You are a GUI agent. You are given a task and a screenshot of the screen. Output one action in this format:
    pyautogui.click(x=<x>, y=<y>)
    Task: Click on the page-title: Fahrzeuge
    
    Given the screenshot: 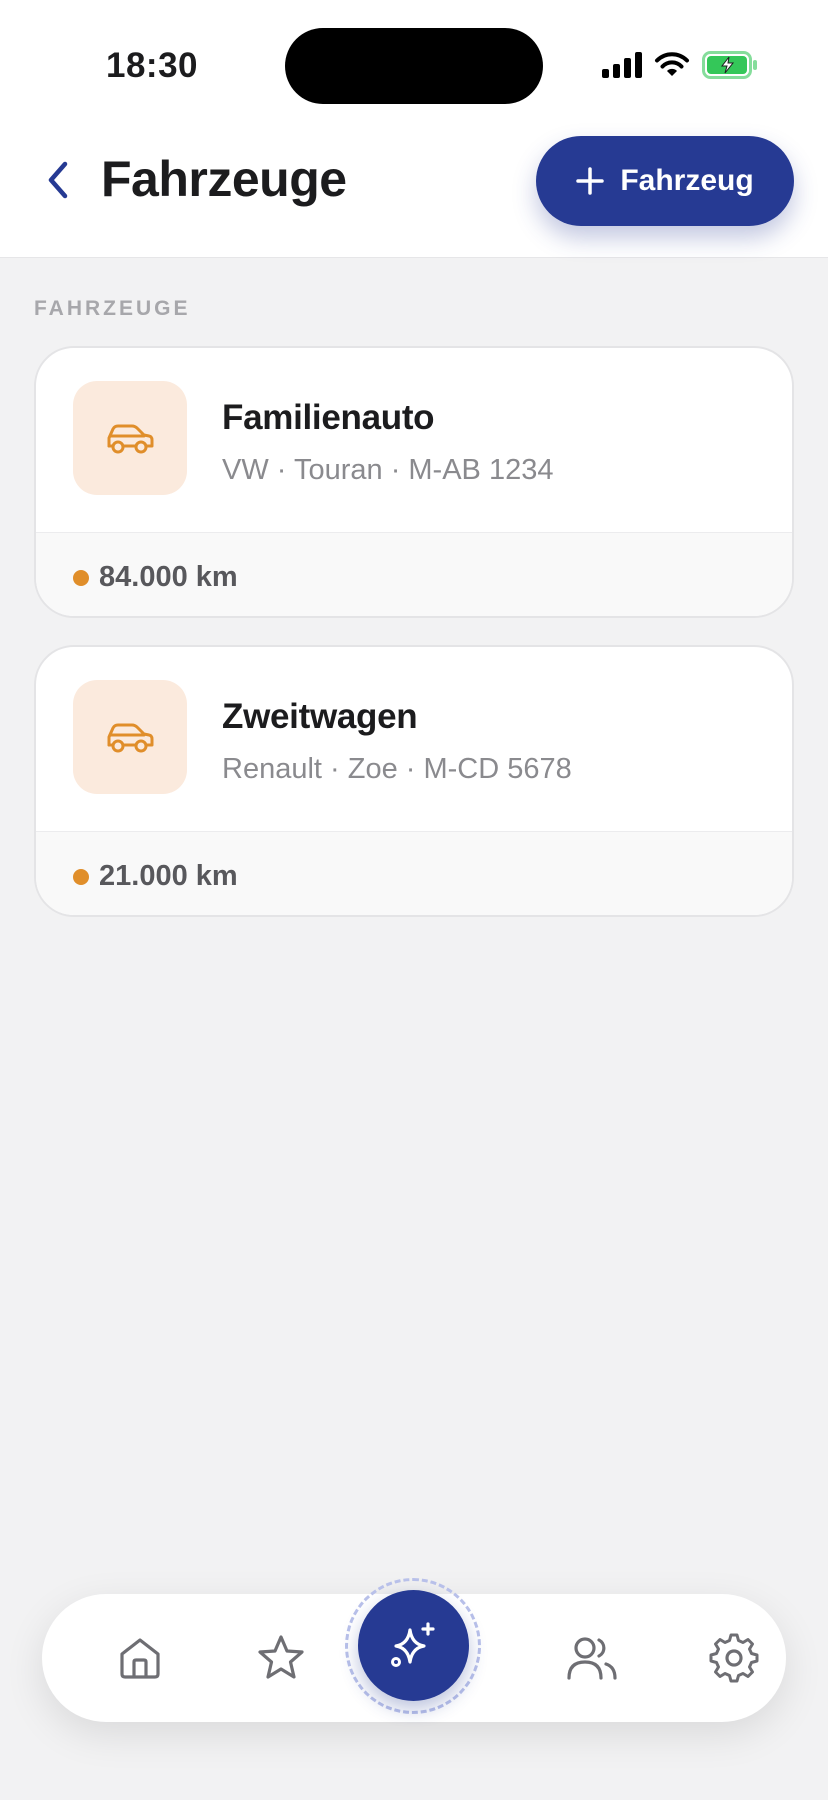 What is the action you would take?
    pyautogui.click(x=224, y=179)
    